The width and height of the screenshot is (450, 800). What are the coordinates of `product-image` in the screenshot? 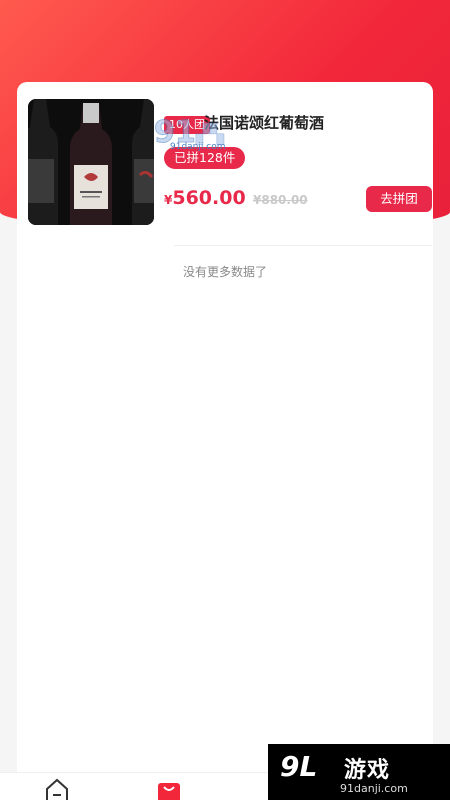 It's located at (91, 162).